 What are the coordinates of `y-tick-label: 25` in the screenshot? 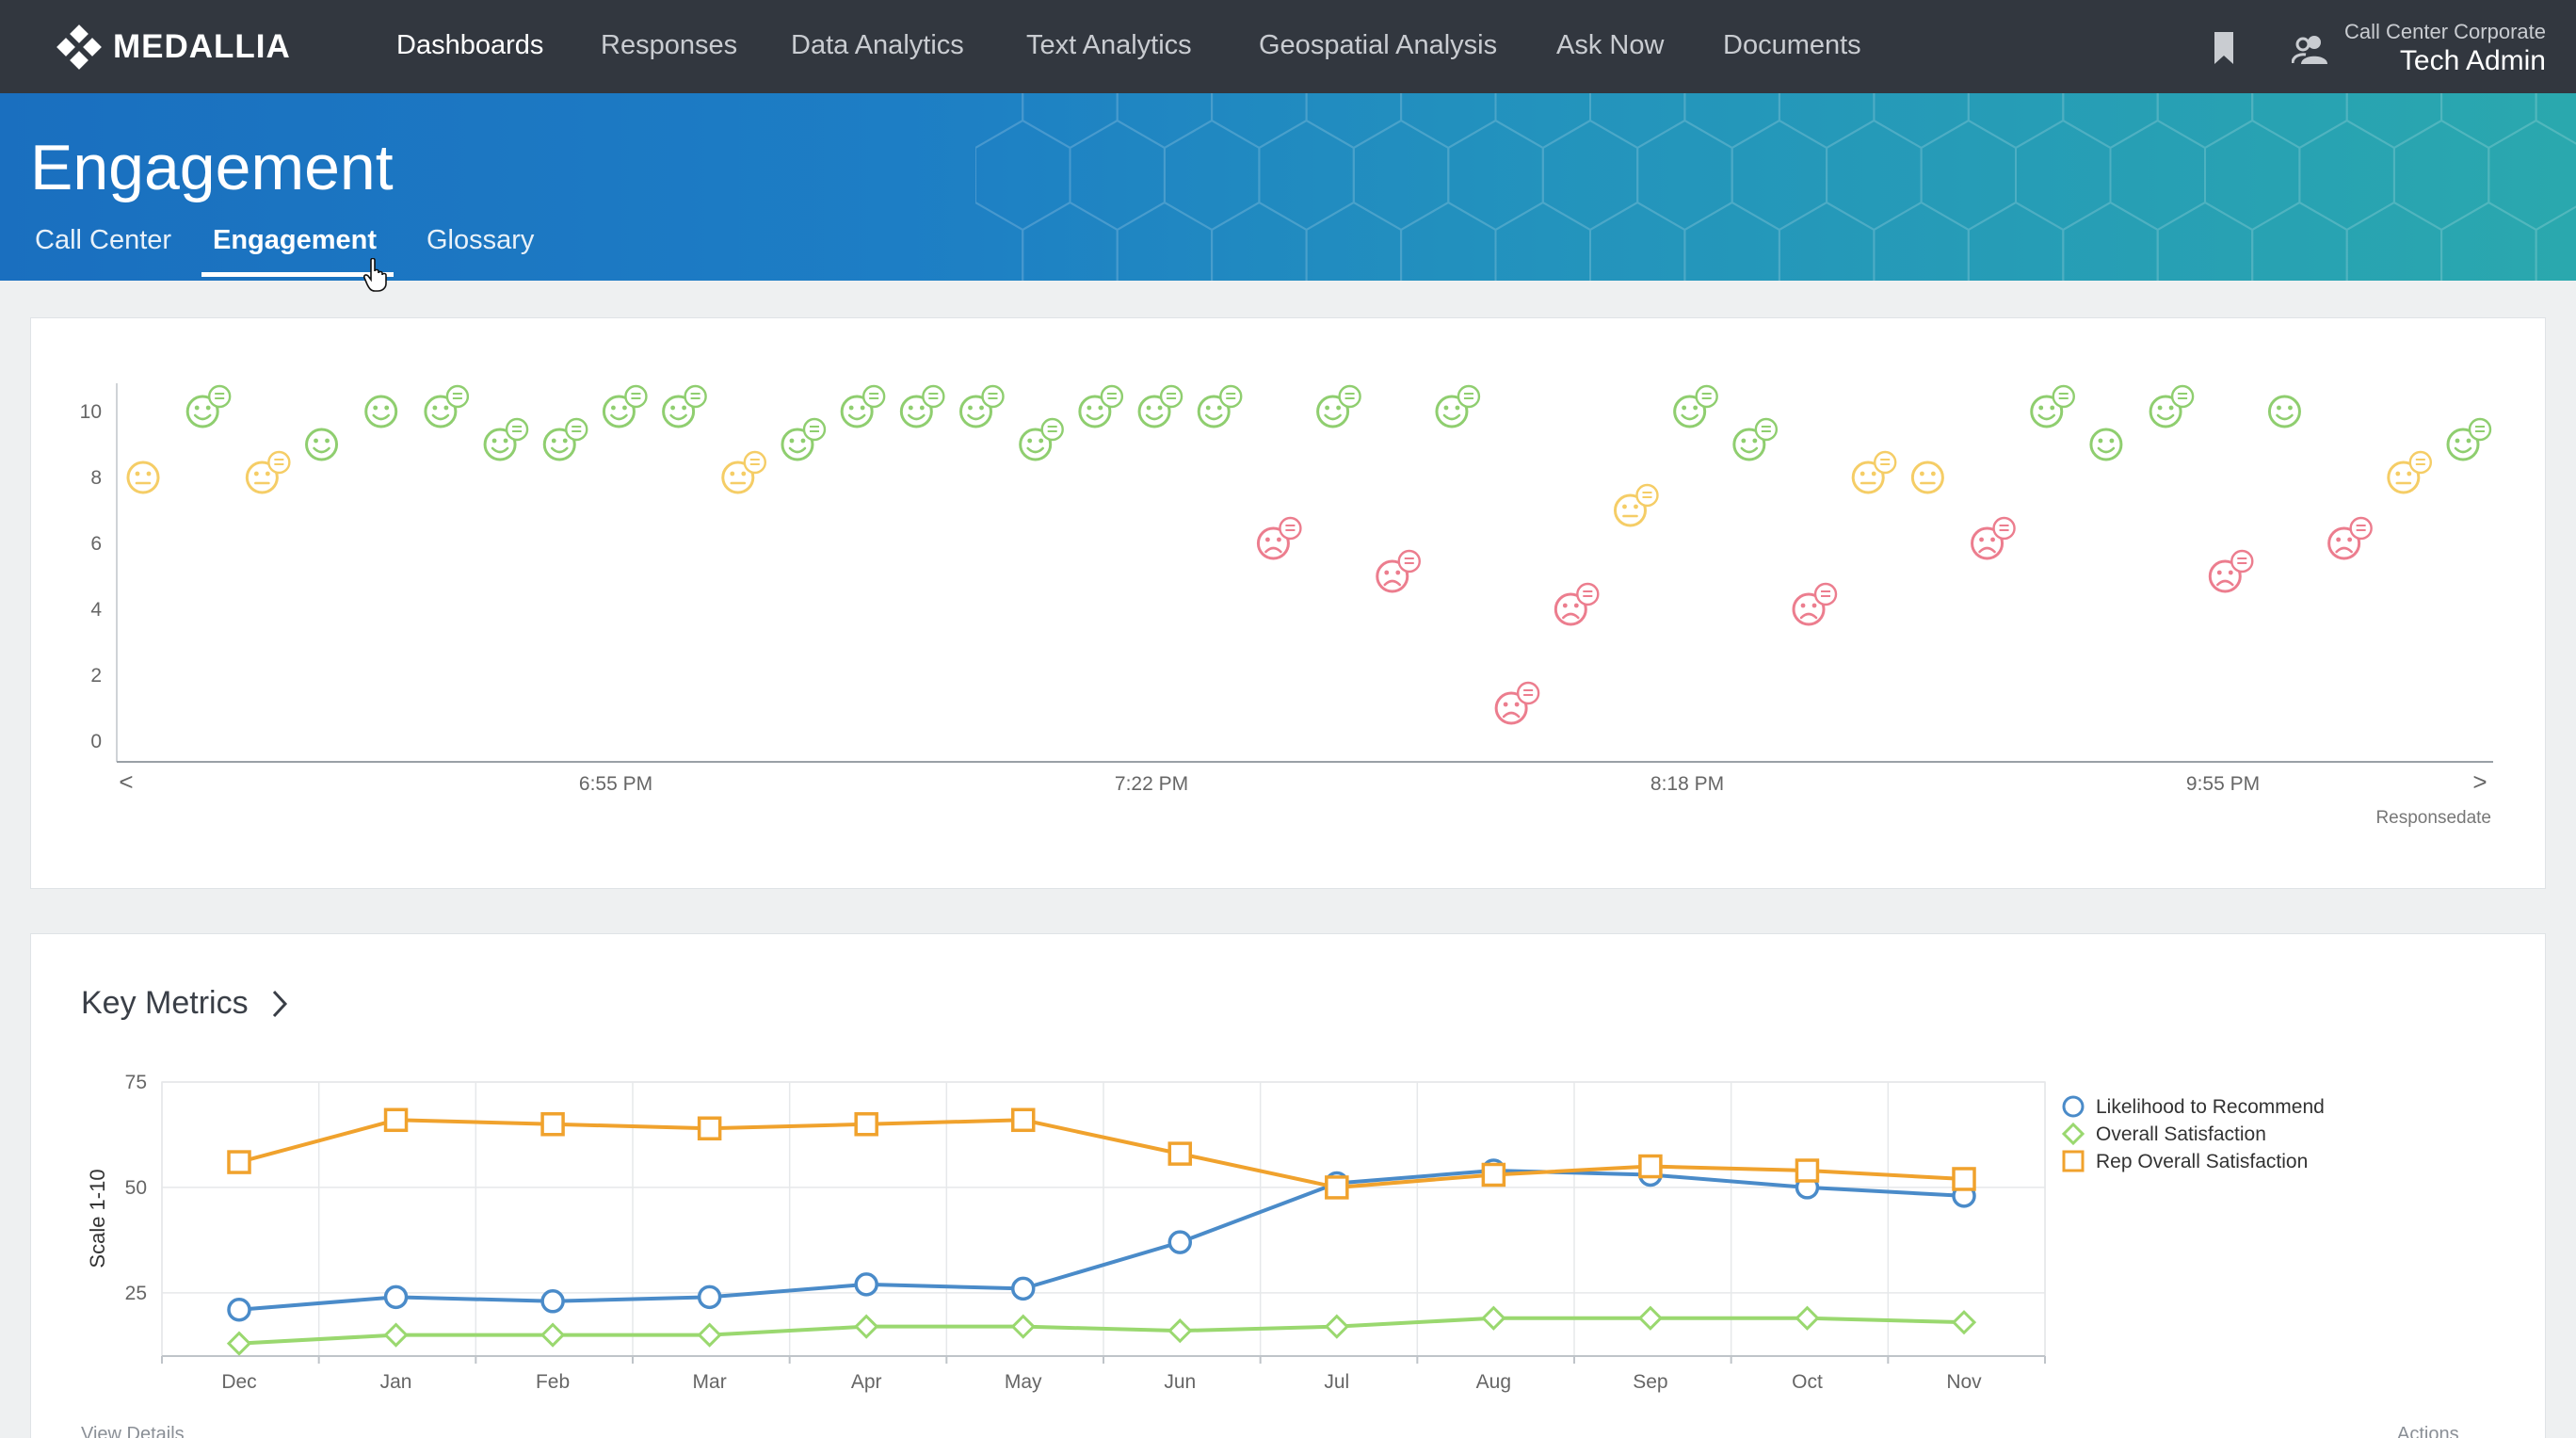 It's located at (136, 1293).